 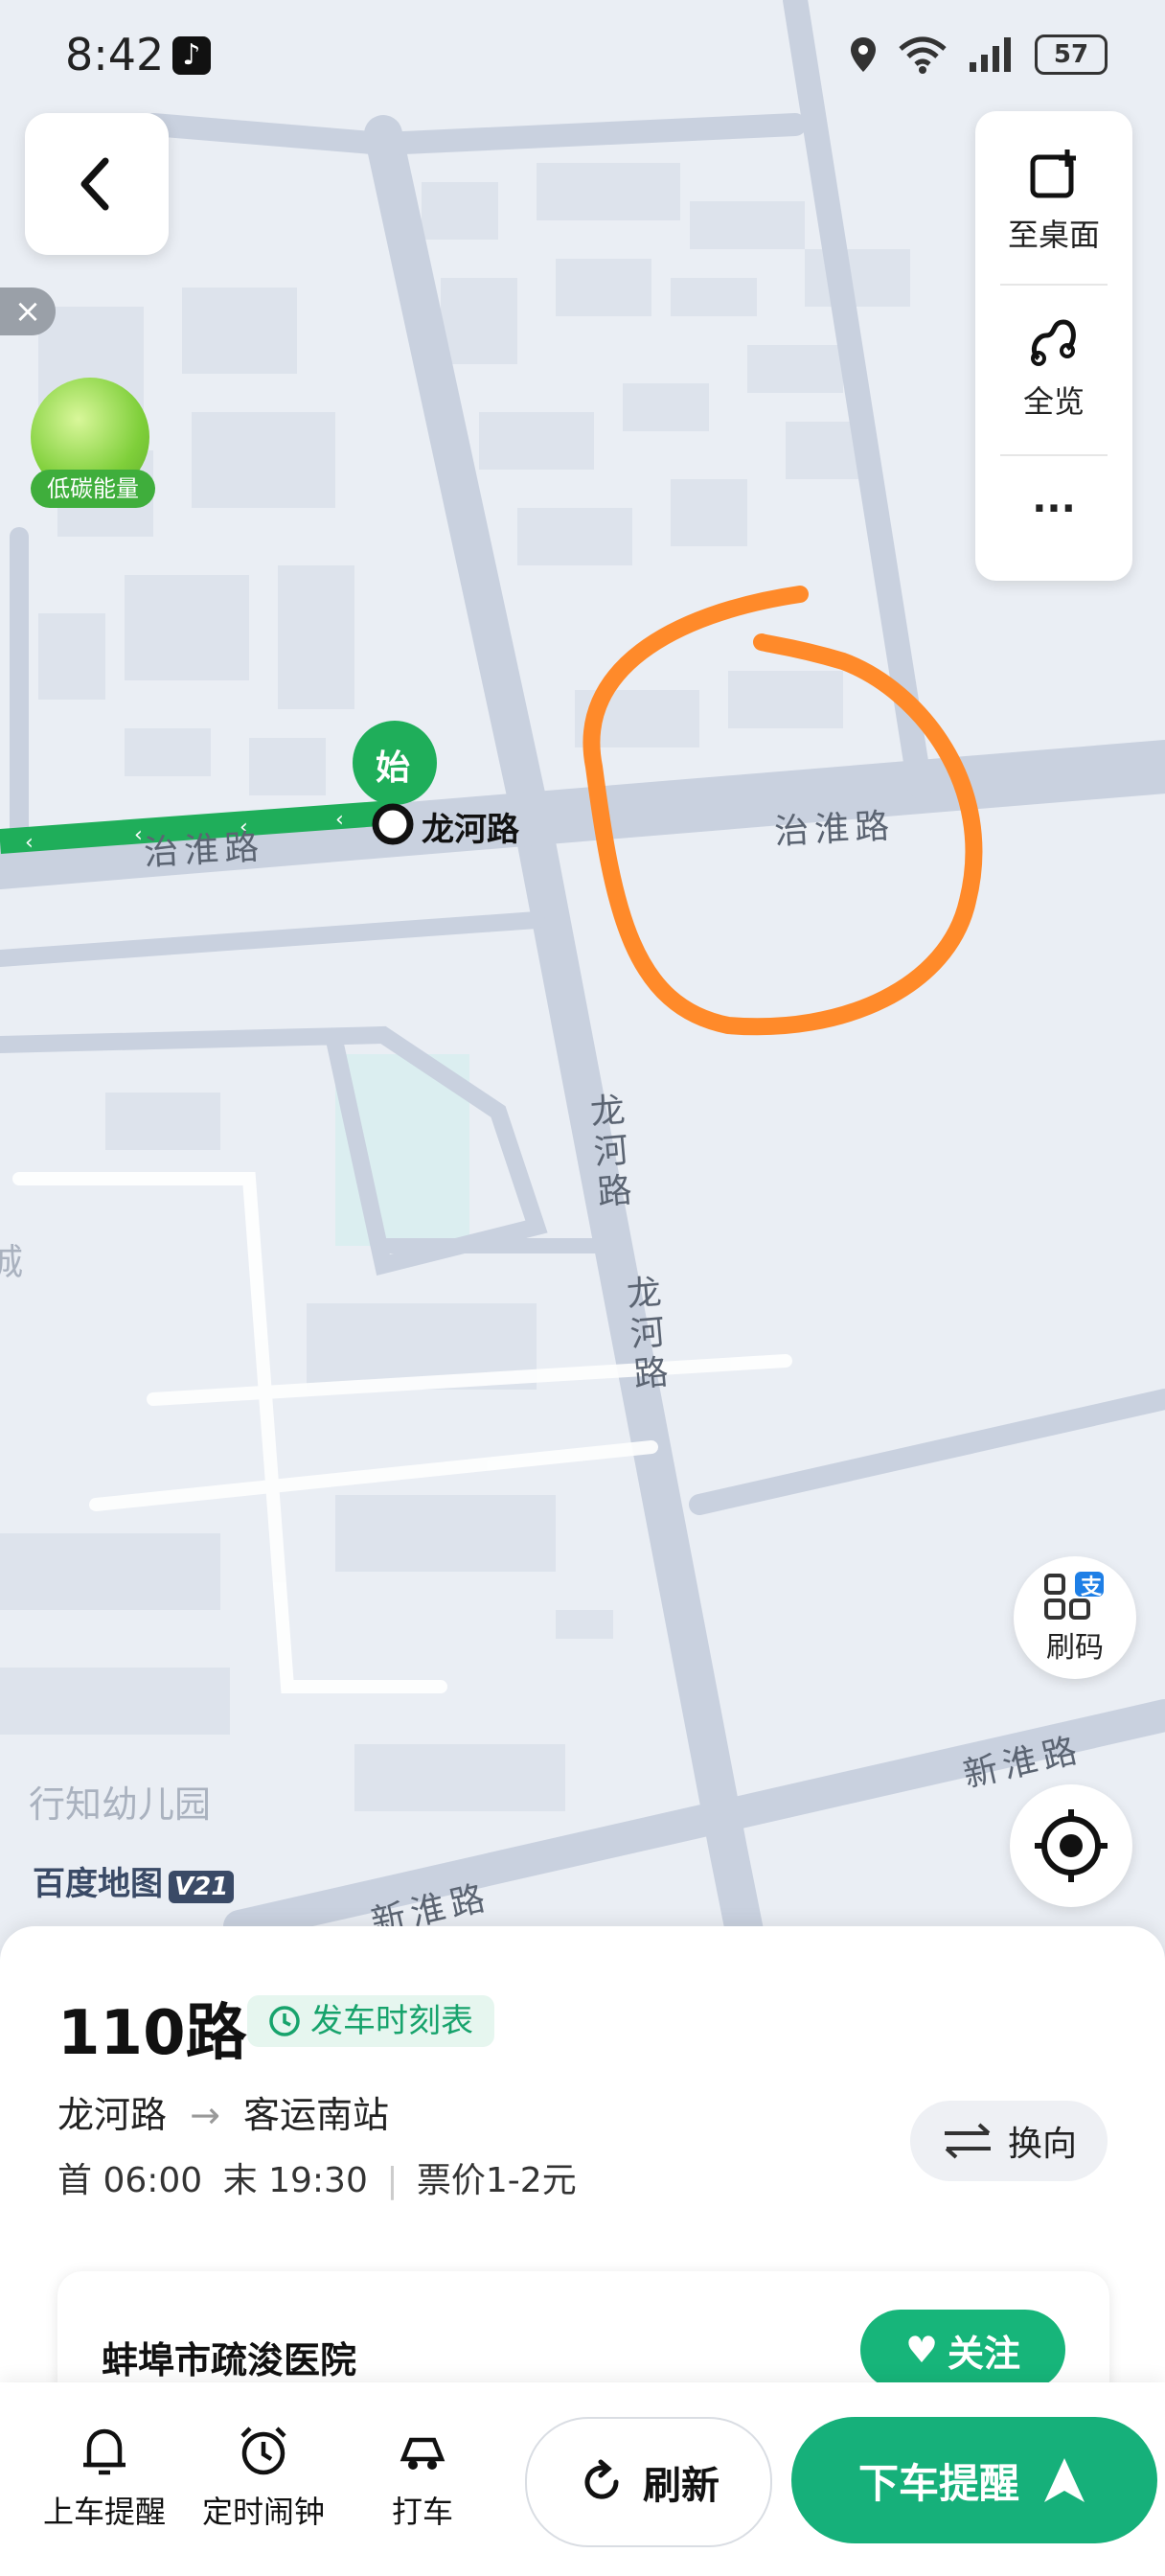 I want to click on poi-edge-label: 城, so click(x=12, y=1262).